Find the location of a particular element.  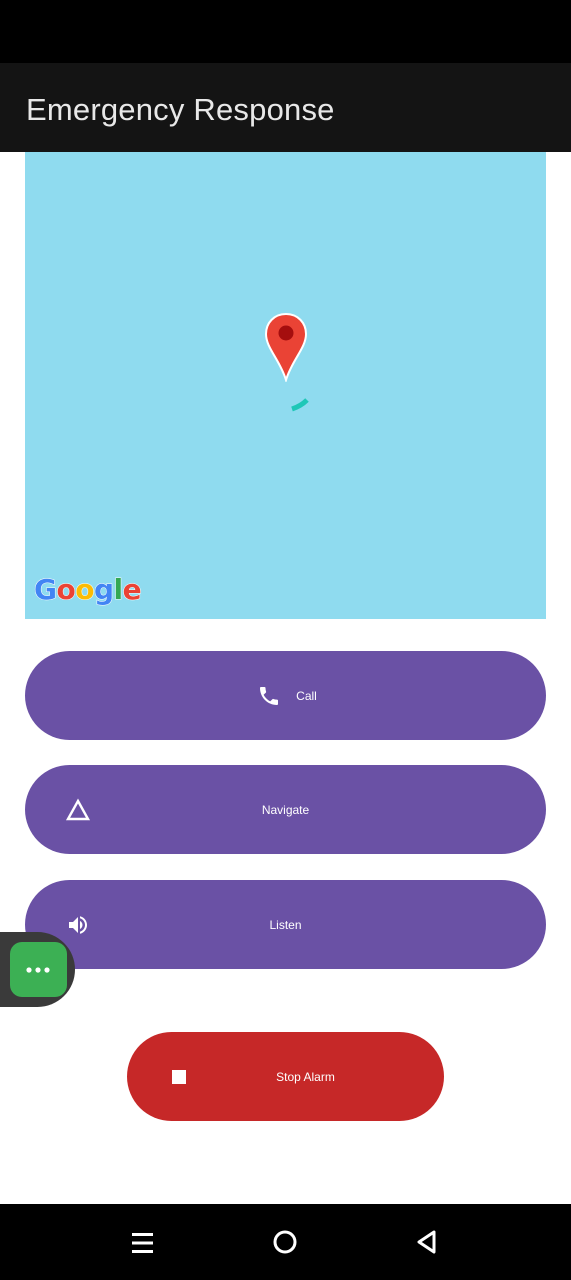

listen-label: Listen is located at coordinates (285, 924).